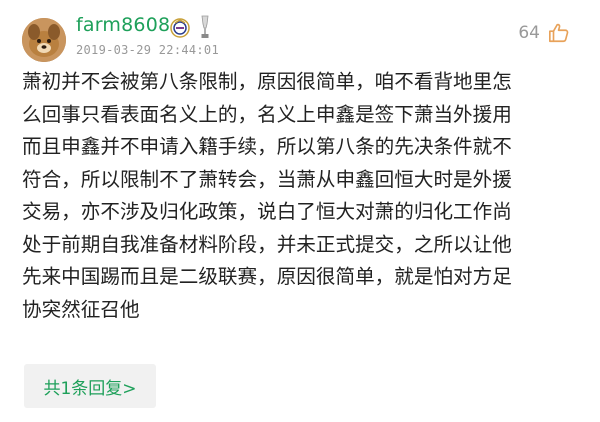 Image resolution: width=600 pixels, height=422 pixels. I want to click on avatar, so click(44, 40).